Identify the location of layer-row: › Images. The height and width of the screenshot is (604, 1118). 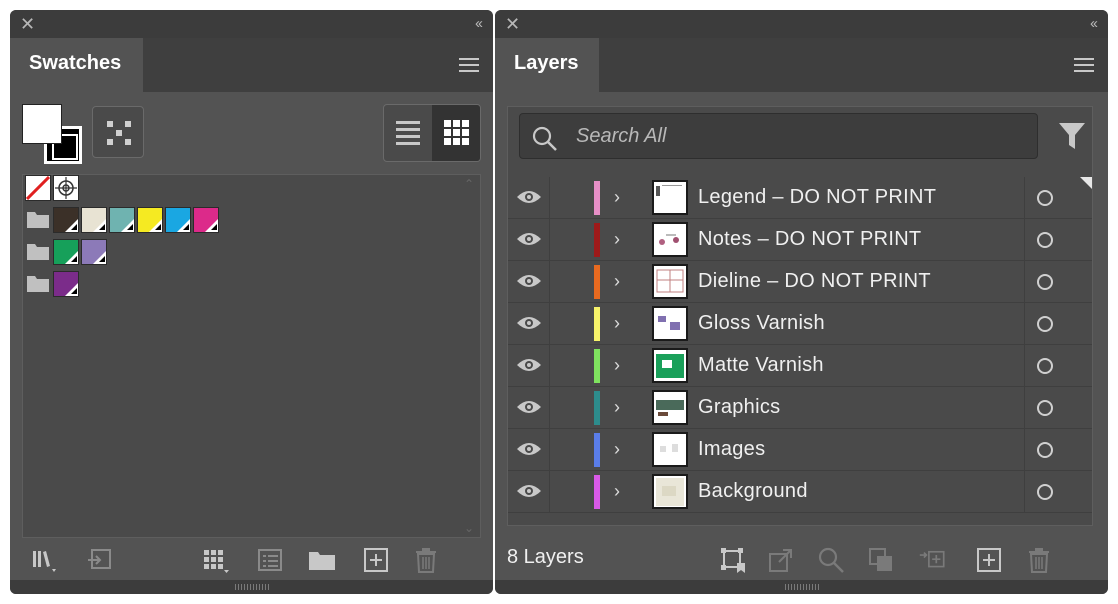
(800, 450).